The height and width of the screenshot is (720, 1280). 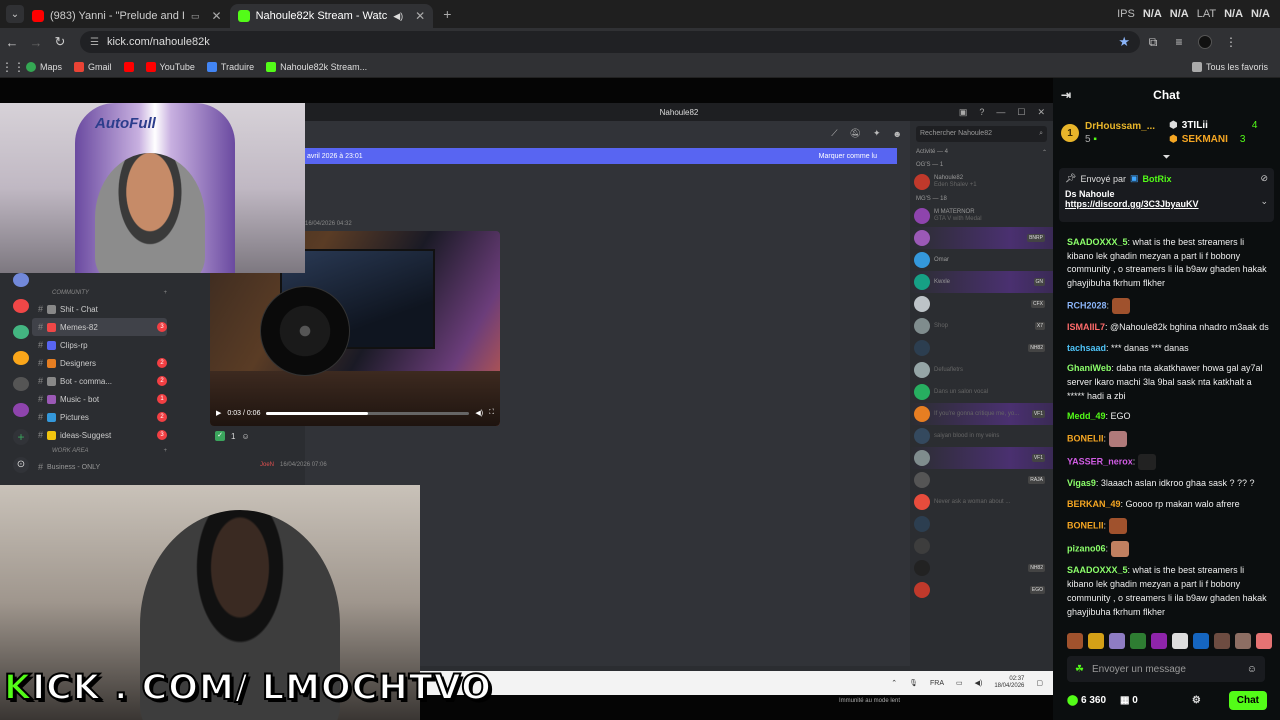 I want to click on discord-search-placeholder: Rechercher Nahoule82, so click(x=956, y=133).